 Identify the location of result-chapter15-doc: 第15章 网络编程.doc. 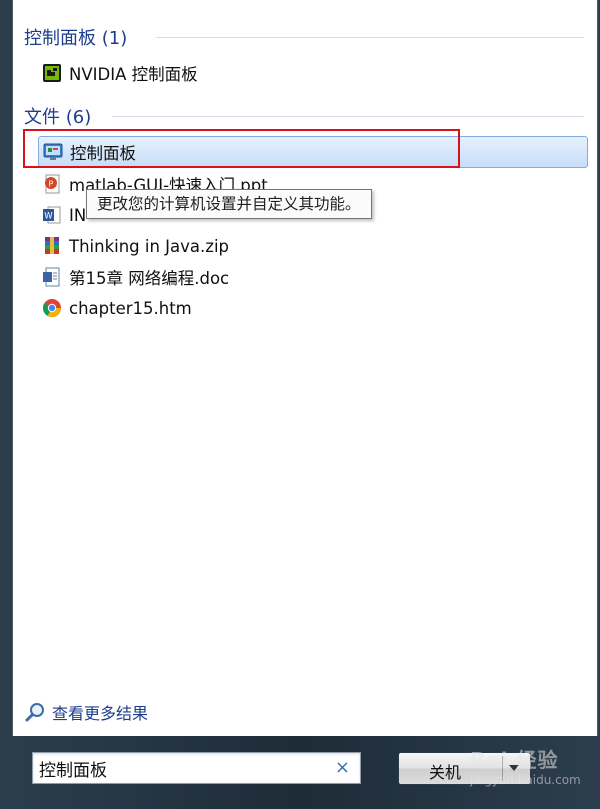
(312, 277).